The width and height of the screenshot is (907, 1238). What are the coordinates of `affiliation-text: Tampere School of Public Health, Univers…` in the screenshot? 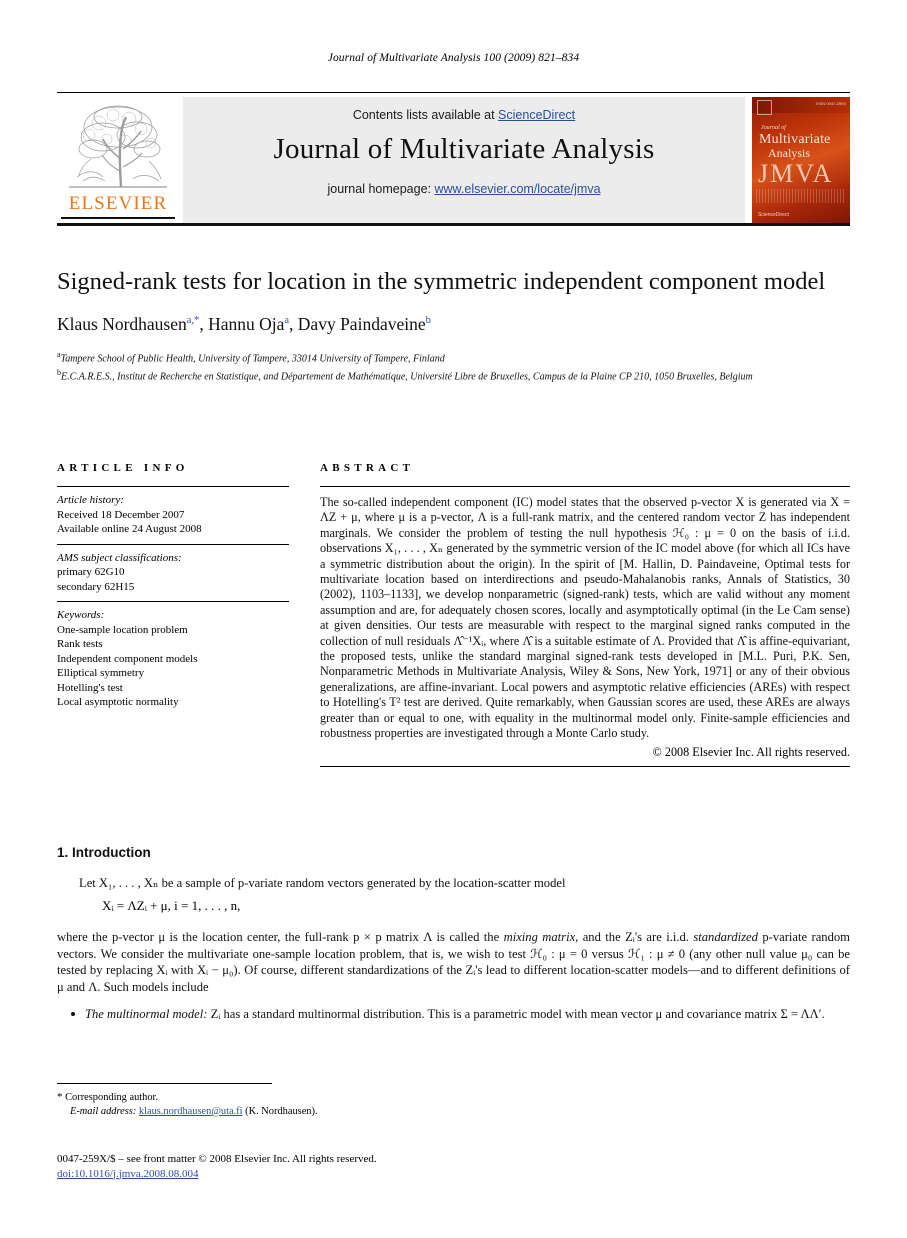 It's located at (252, 359).